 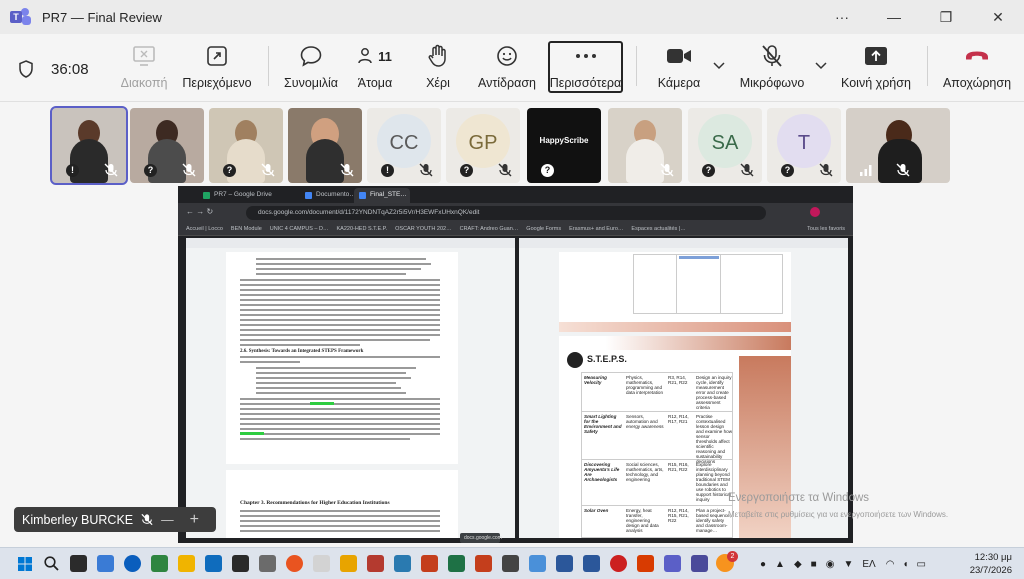 I want to click on microphone-button: Μικρόφωνο, so click(x=772, y=69).